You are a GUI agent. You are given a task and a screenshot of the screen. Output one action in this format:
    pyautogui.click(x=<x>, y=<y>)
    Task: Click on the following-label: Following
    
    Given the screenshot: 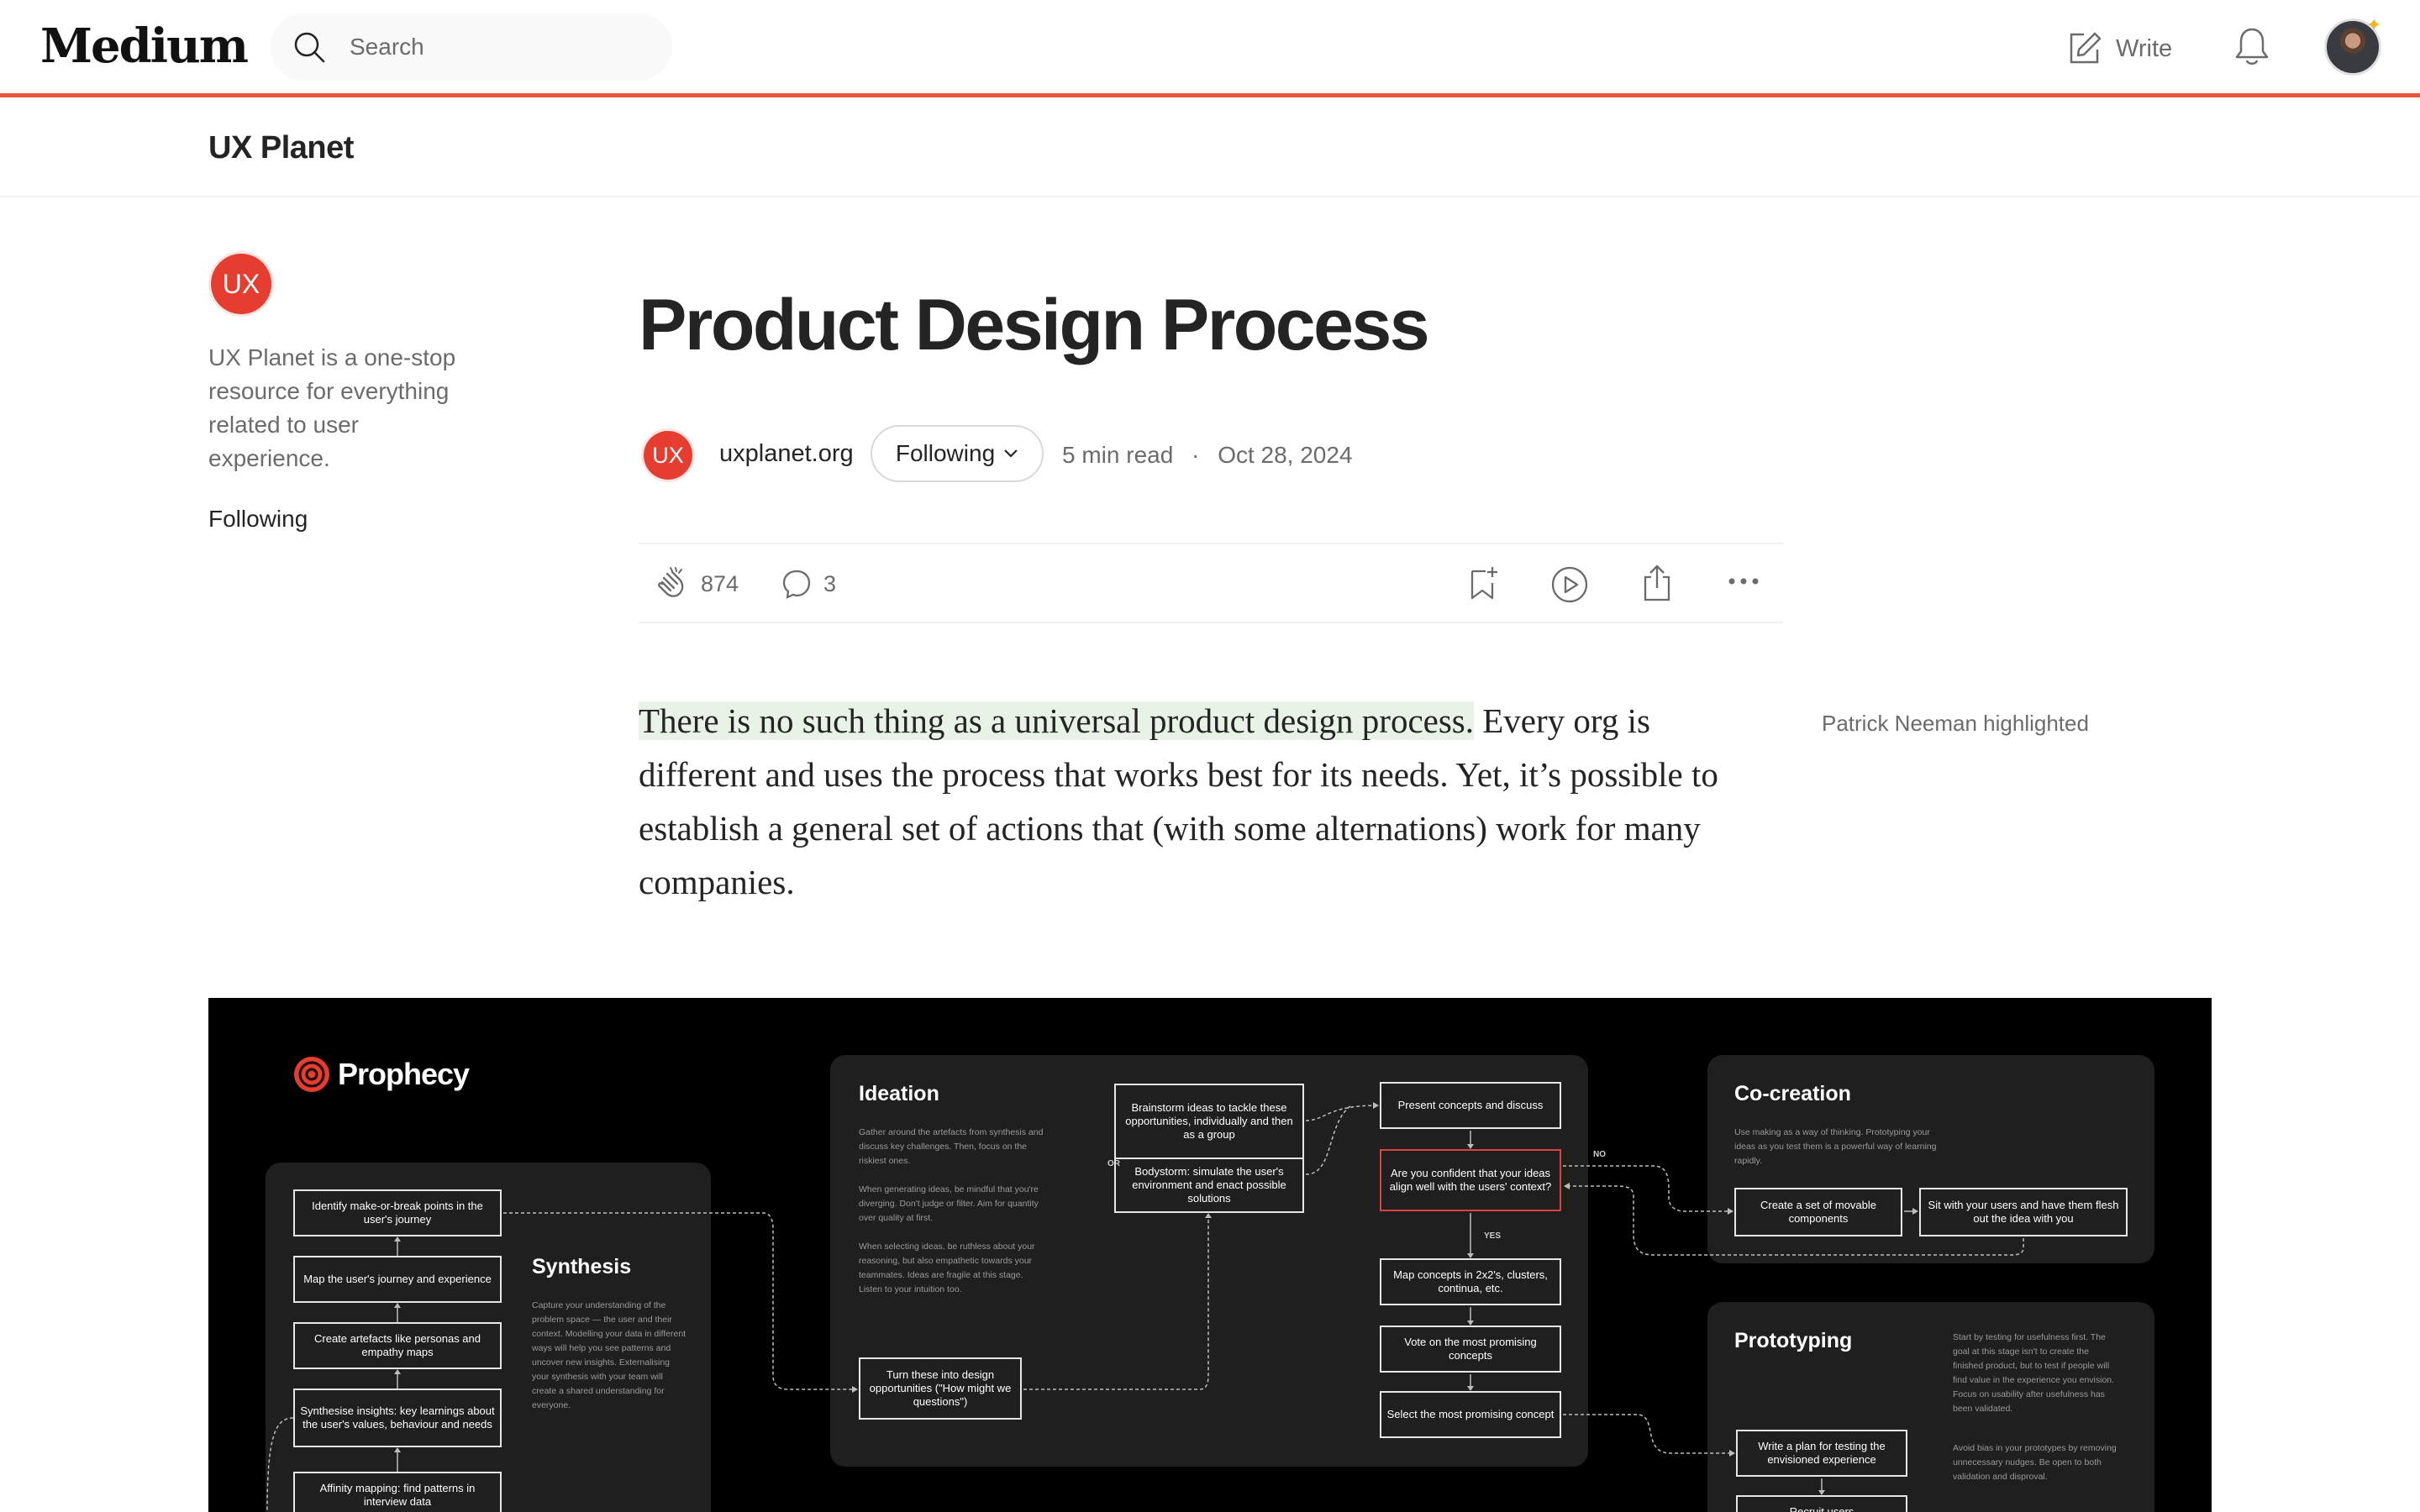 What is the action you would take?
    pyautogui.click(x=945, y=453)
    